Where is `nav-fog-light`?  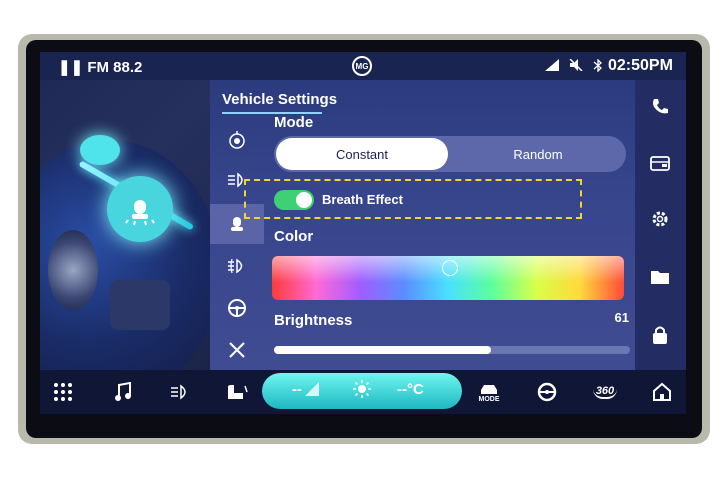 nav-fog-light is located at coordinates (237, 266).